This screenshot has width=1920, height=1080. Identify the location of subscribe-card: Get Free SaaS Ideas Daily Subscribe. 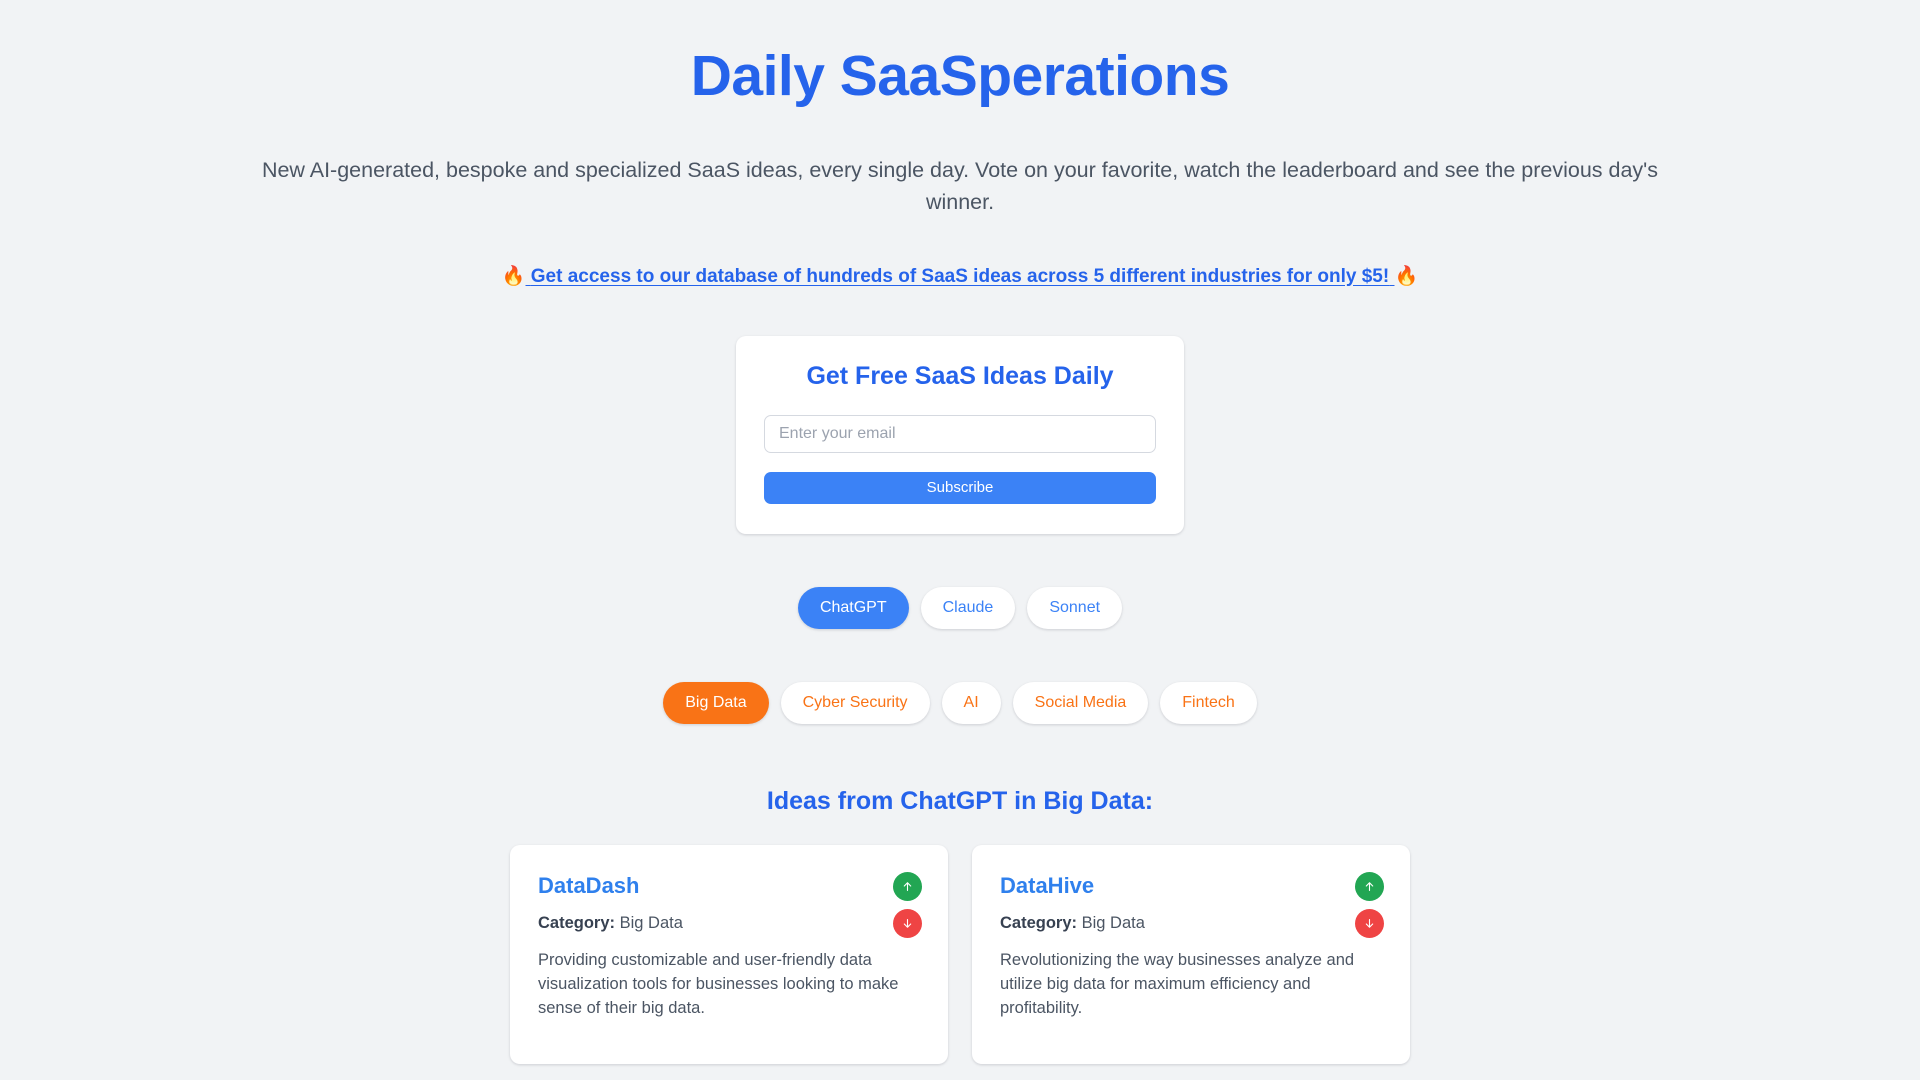
(960, 434).